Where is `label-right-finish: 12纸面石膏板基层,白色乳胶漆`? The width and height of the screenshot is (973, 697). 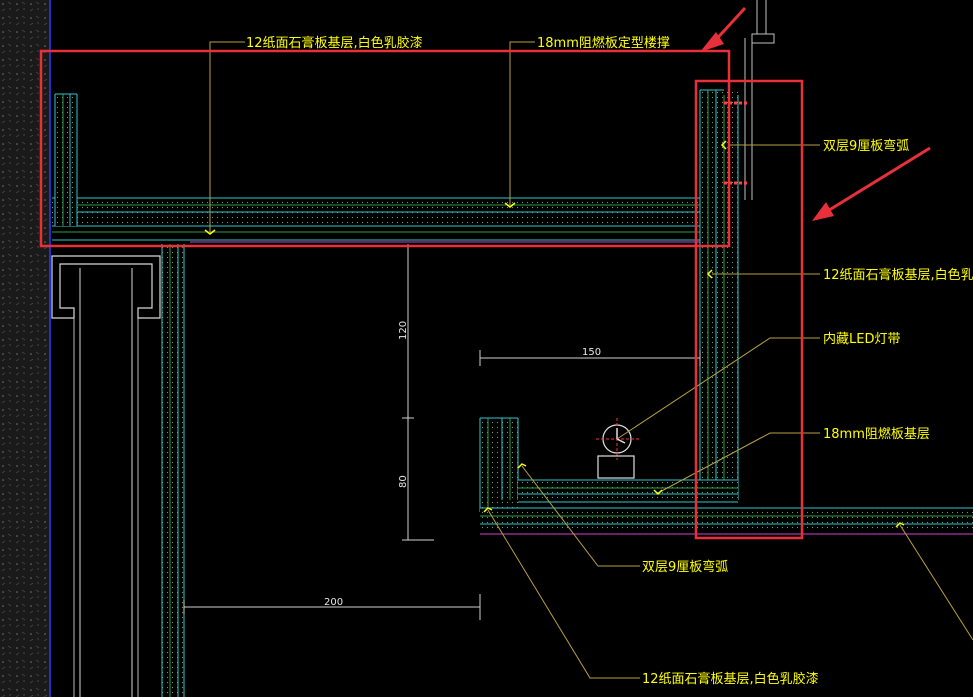 label-right-finish: 12纸面石膏板基层,白色乳胶漆 is located at coordinates (898, 275).